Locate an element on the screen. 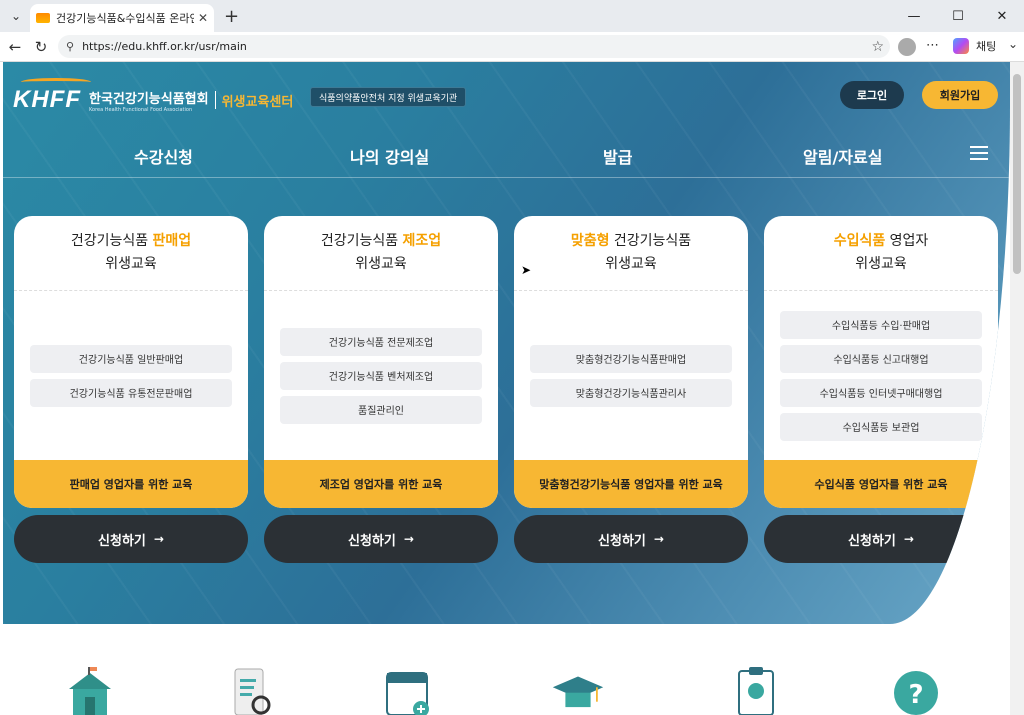 Image resolution: width=1024 pixels, height=715 pixels. profile-avatar is located at coordinates (907, 47).